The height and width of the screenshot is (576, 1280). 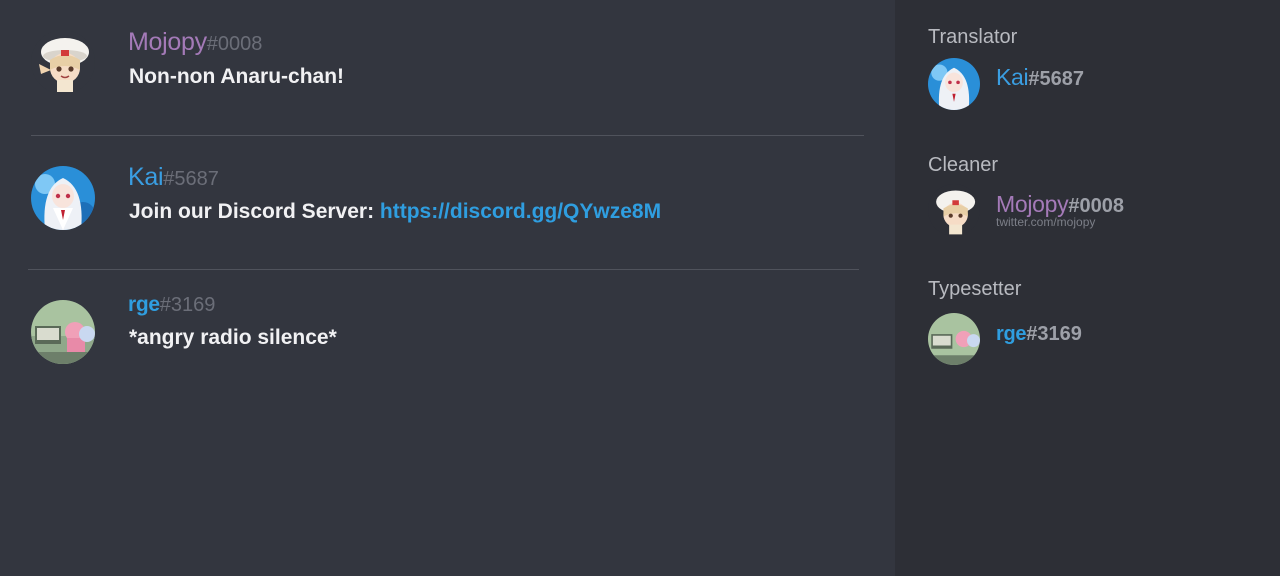 What do you see at coordinates (237, 76) in the screenshot?
I see `message-text: Non-non Anaru-chan!` at bounding box center [237, 76].